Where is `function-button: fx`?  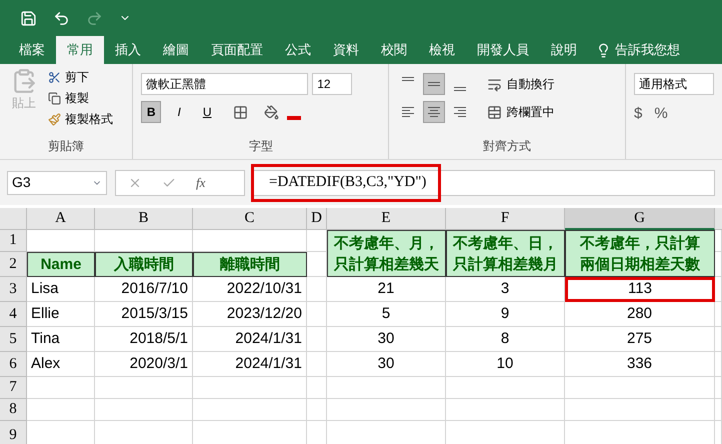 function-button: fx is located at coordinates (201, 182).